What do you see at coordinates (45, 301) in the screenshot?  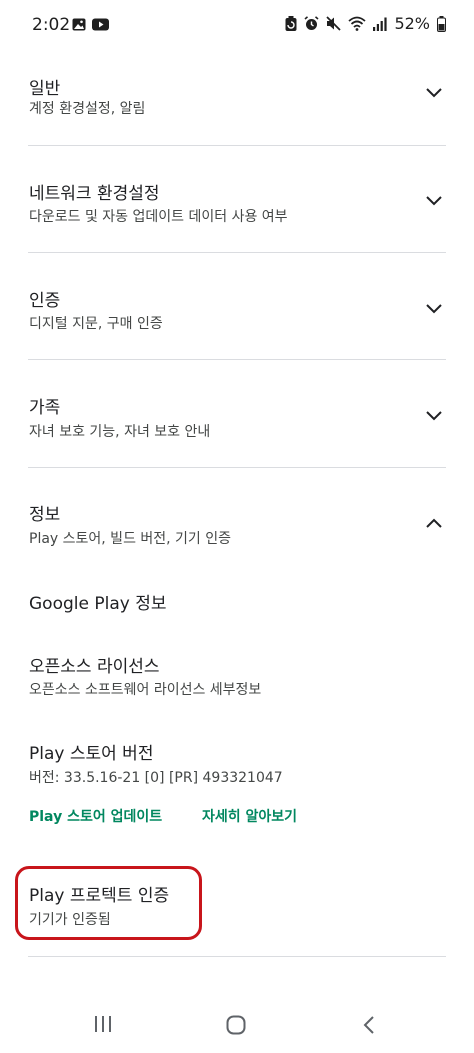 I see `section-title: 인증` at bounding box center [45, 301].